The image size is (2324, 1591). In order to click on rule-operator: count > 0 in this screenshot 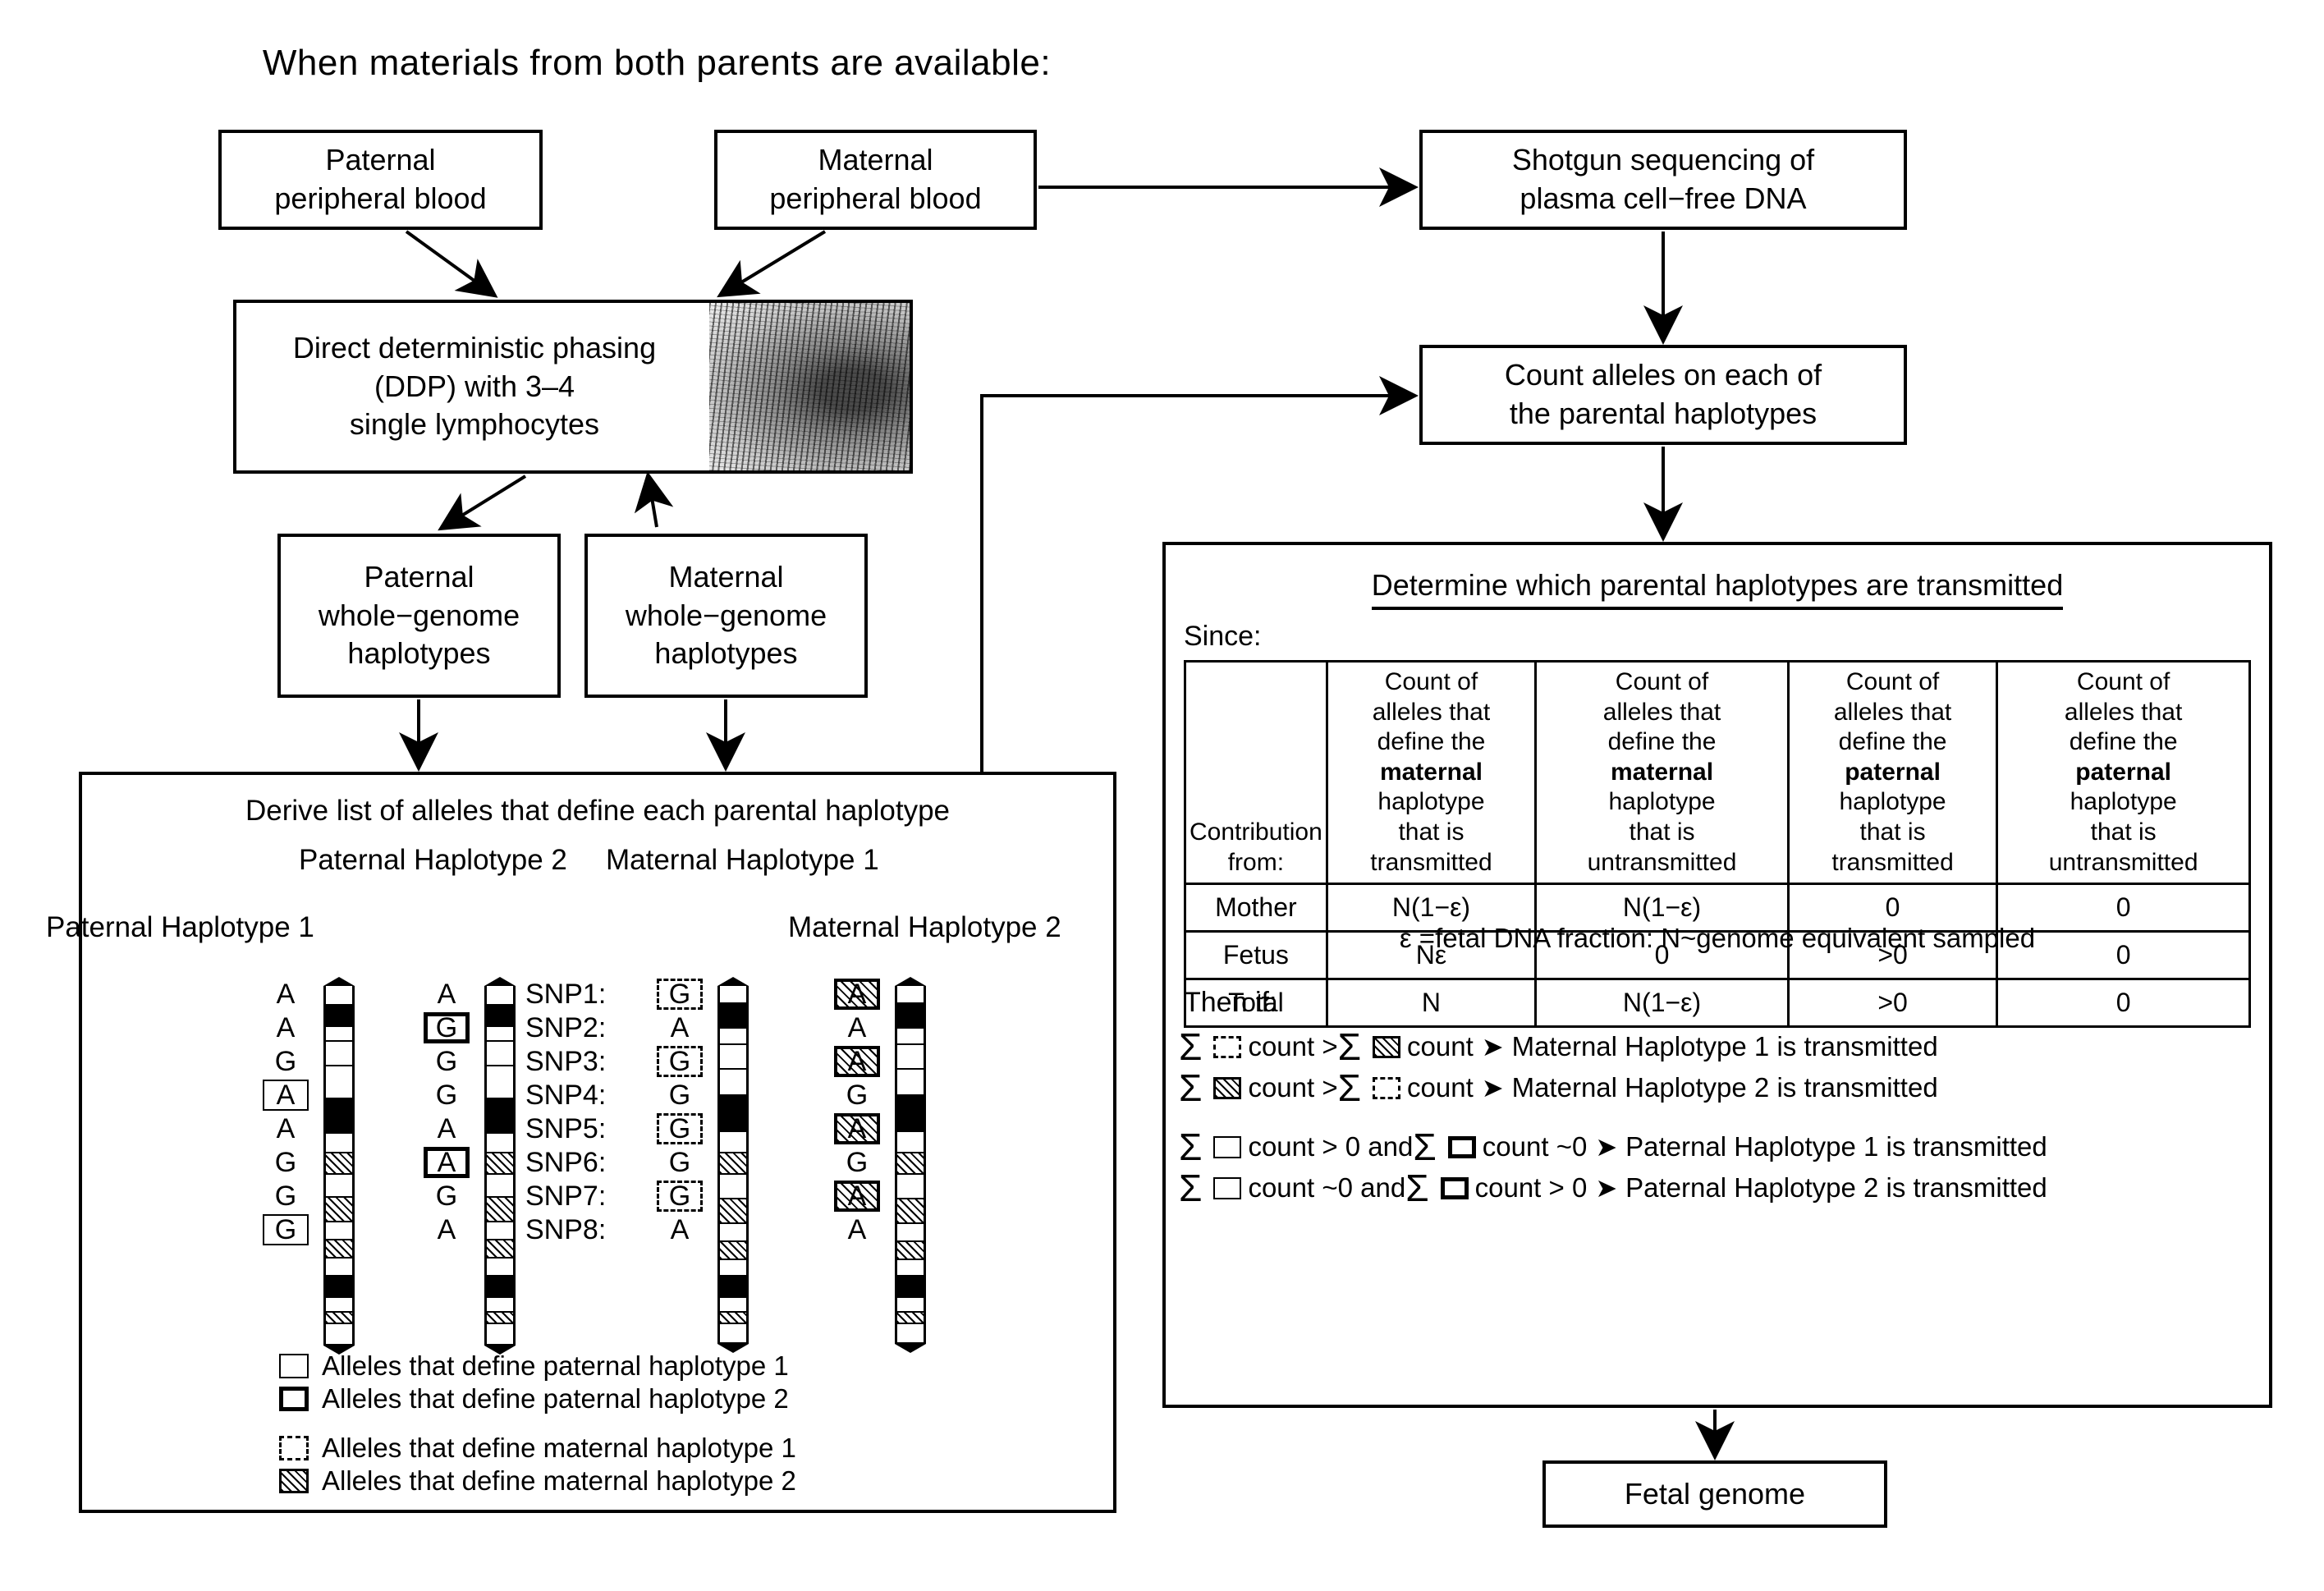, I will do `click(1531, 1187)`.